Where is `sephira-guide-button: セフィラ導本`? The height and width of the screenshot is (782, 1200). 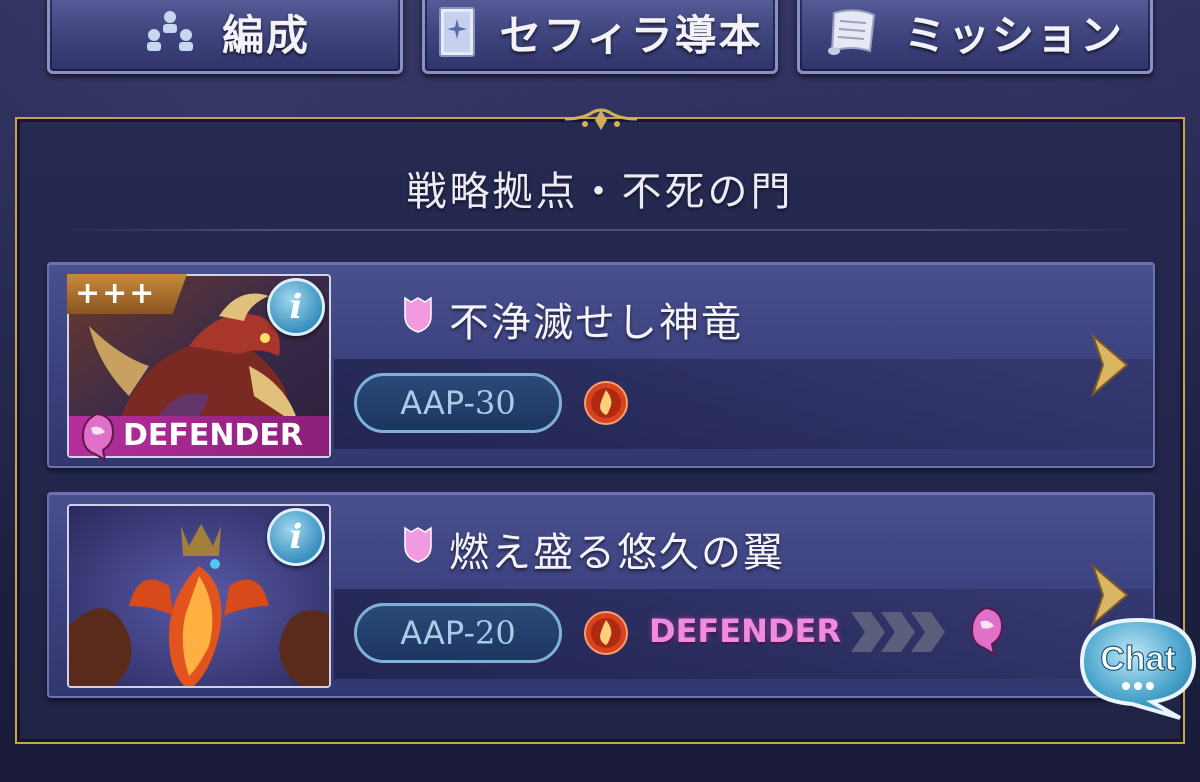
sephira-guide-button: セフィラ導本 is located at coordinates (600, 37).